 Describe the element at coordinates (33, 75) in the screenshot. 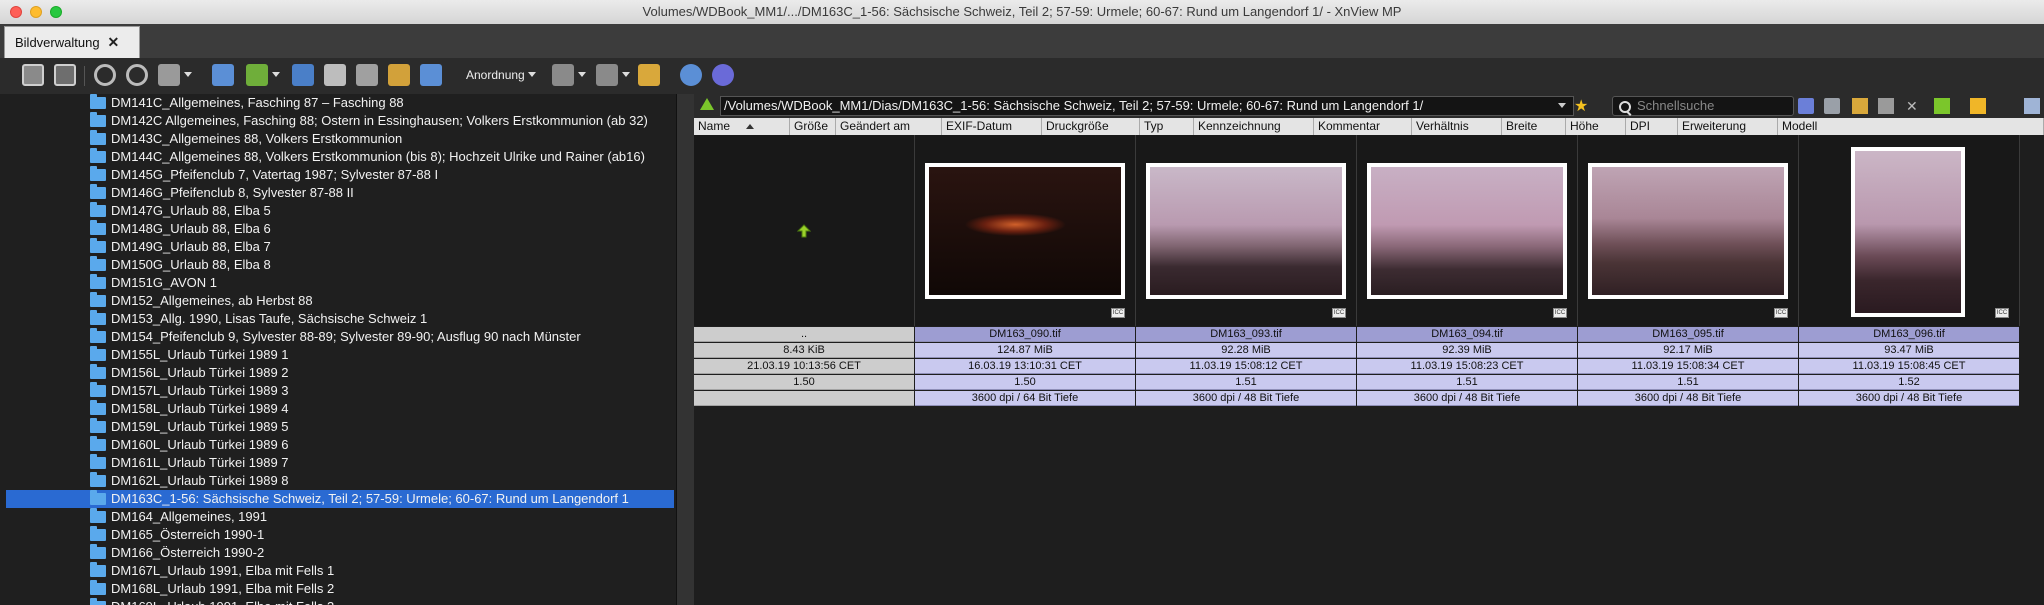

I see `fullscreen-icon` at that location.